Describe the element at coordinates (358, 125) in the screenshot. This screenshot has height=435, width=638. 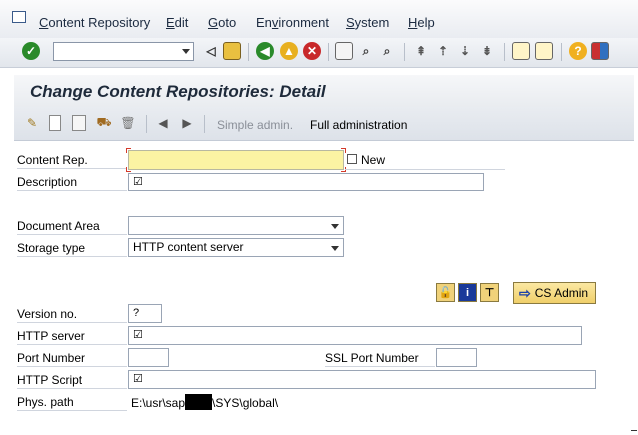
I see `full-administration-button: Full administration` at that location.